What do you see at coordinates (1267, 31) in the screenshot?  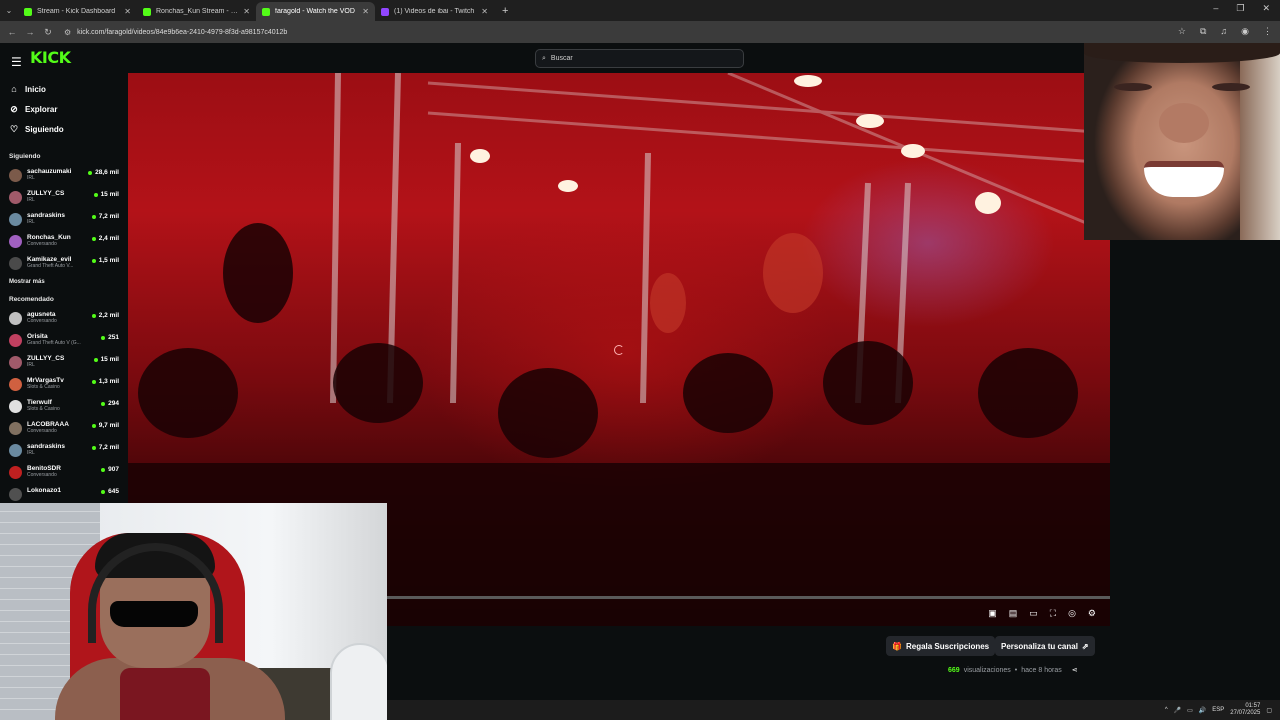 I see `browser-menu-icon: ⋮` at bounding box center [1267, 31].